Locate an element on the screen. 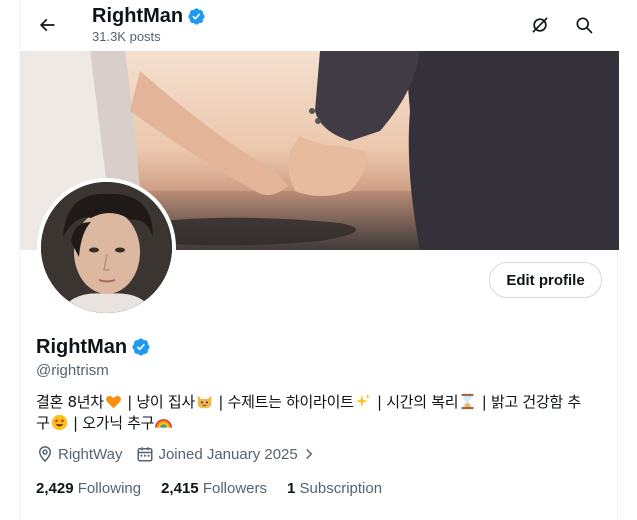 The width and height of the screenshot is (637, 520). grok-icon is located at coordinates (540, 25).